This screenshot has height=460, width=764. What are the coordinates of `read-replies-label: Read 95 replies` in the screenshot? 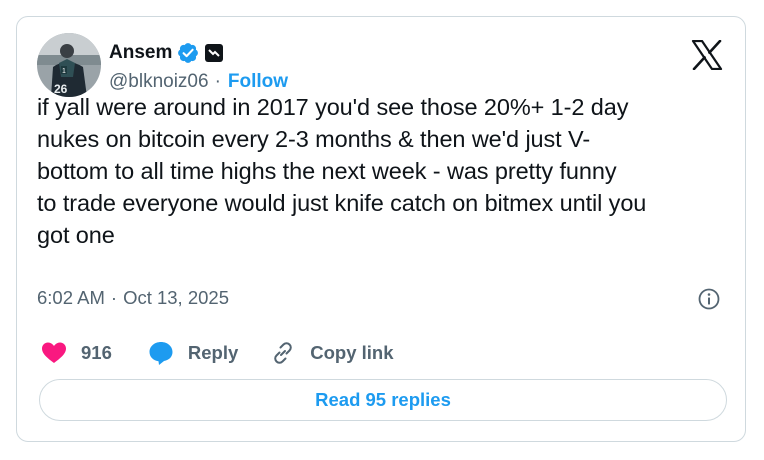 It's located at (383, 399).